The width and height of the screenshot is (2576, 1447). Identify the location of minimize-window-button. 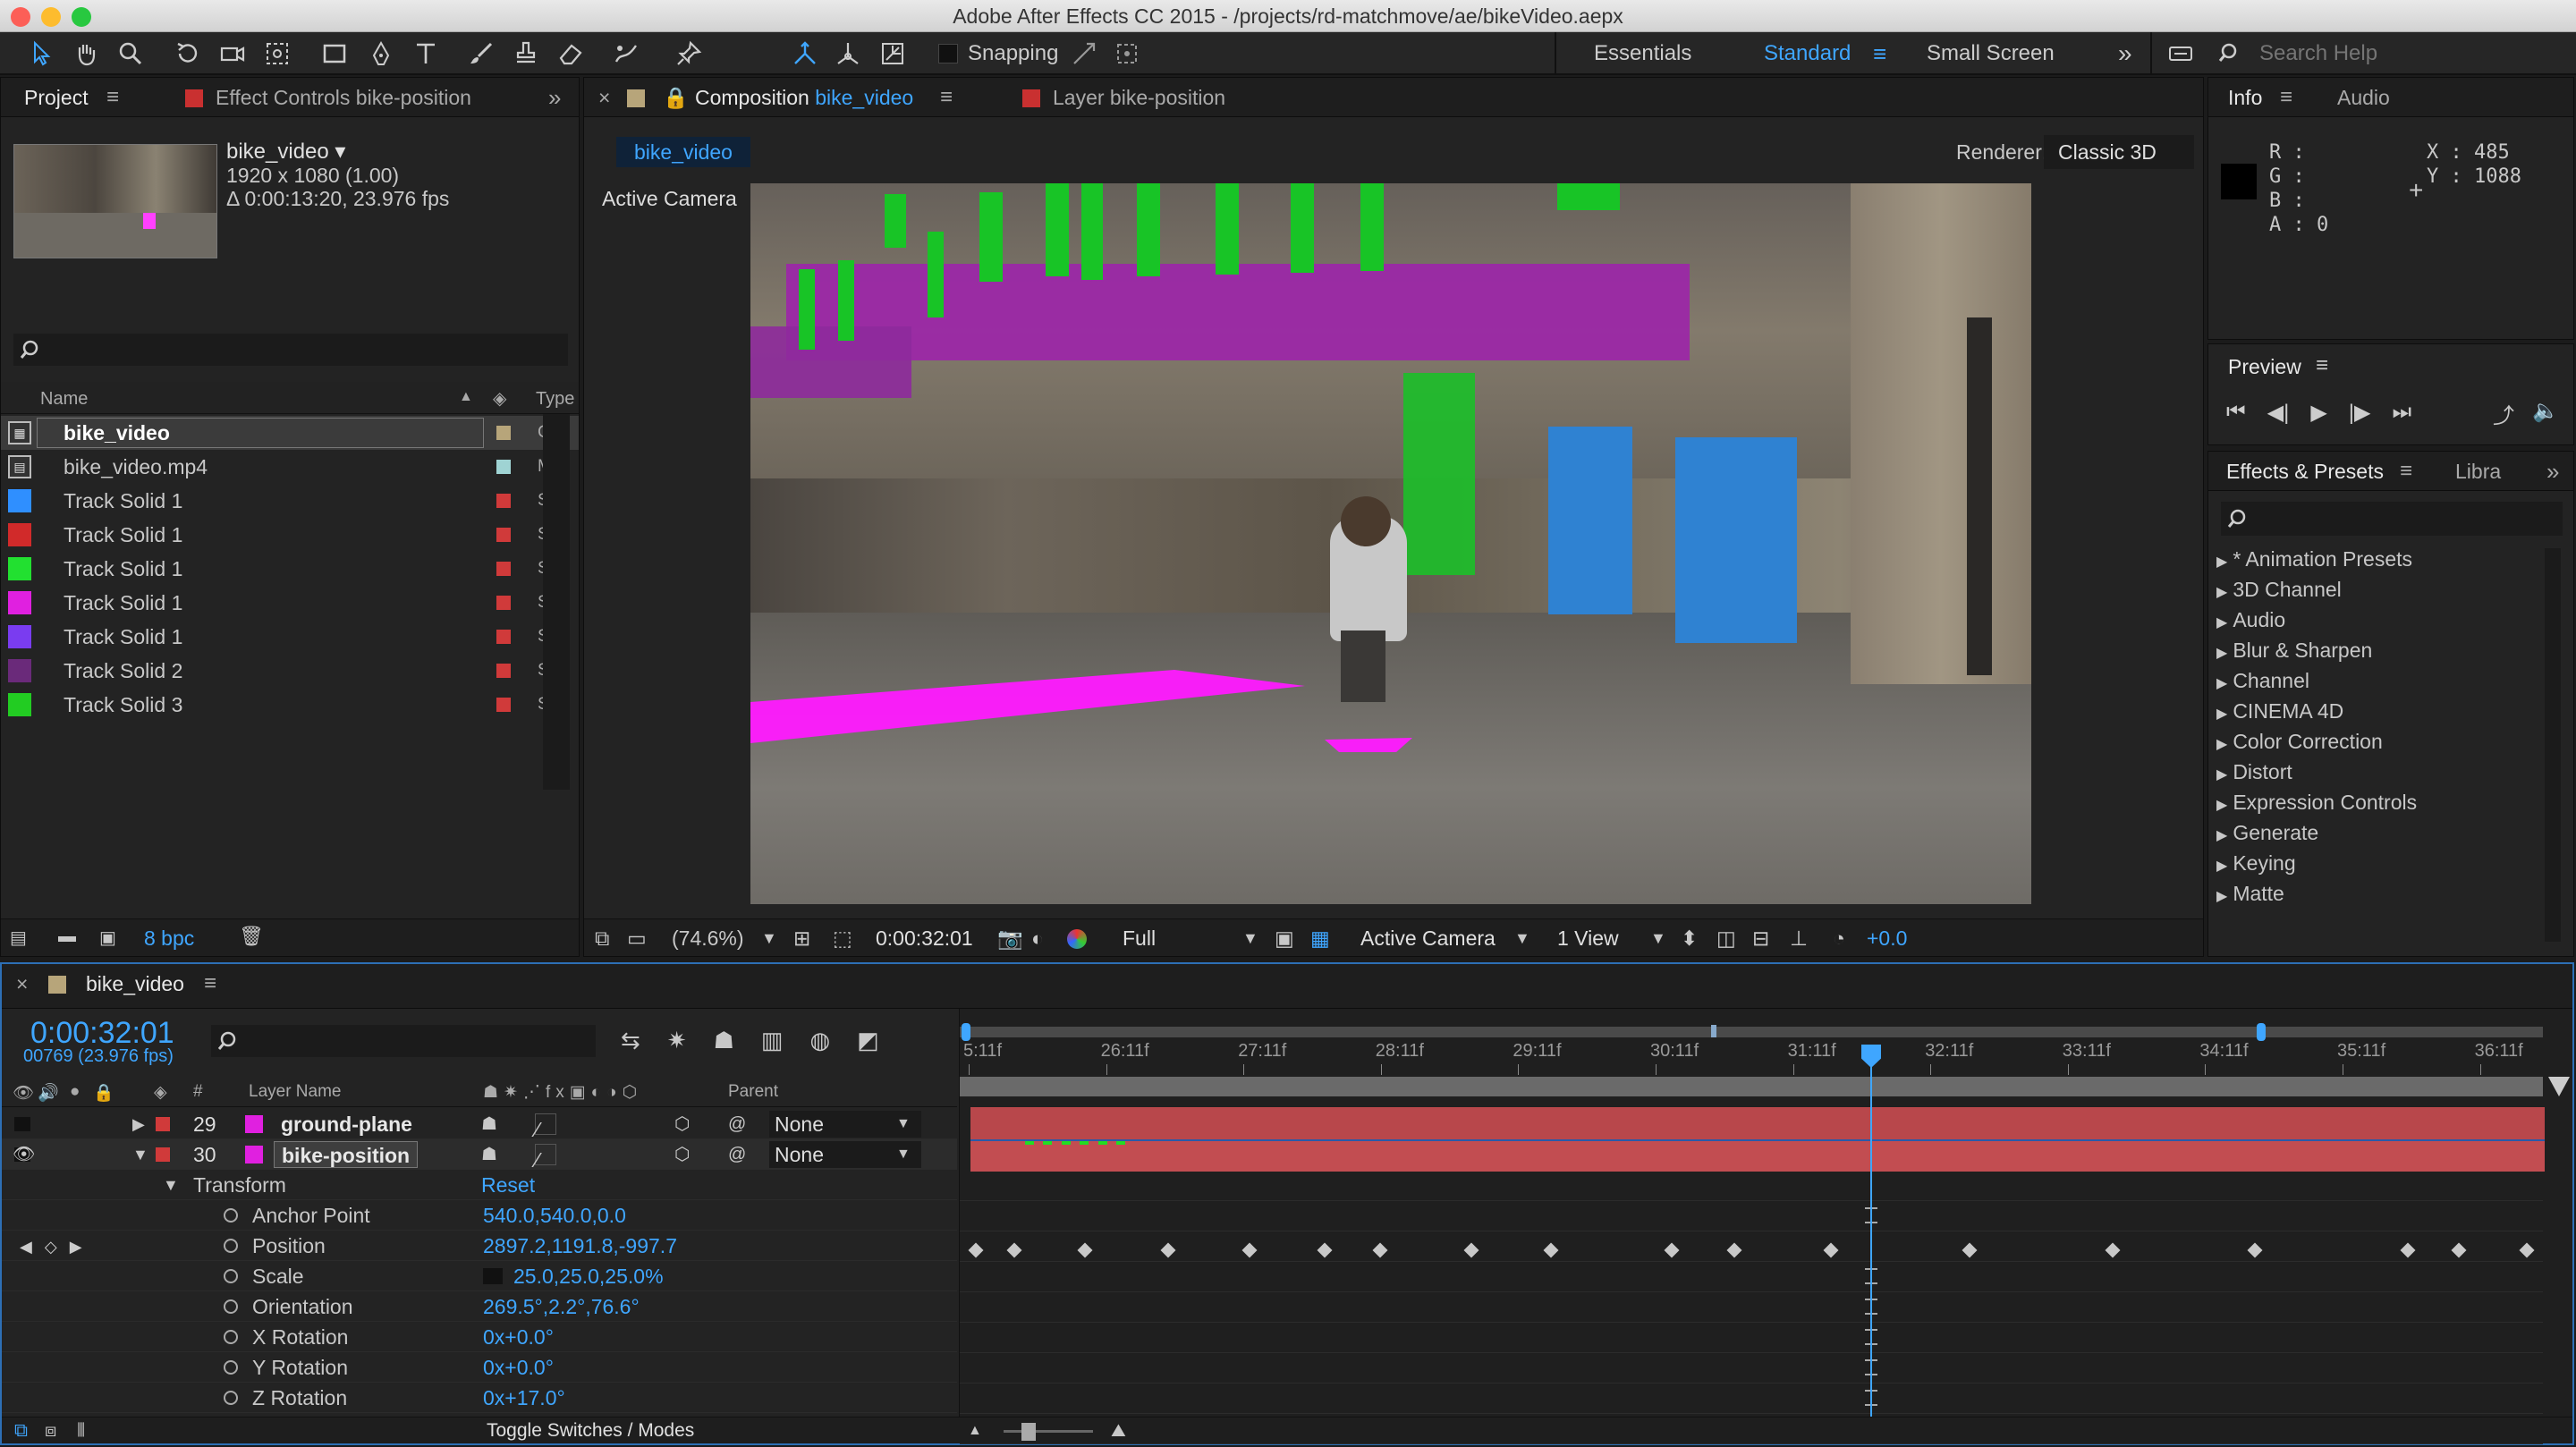
(51, 17).